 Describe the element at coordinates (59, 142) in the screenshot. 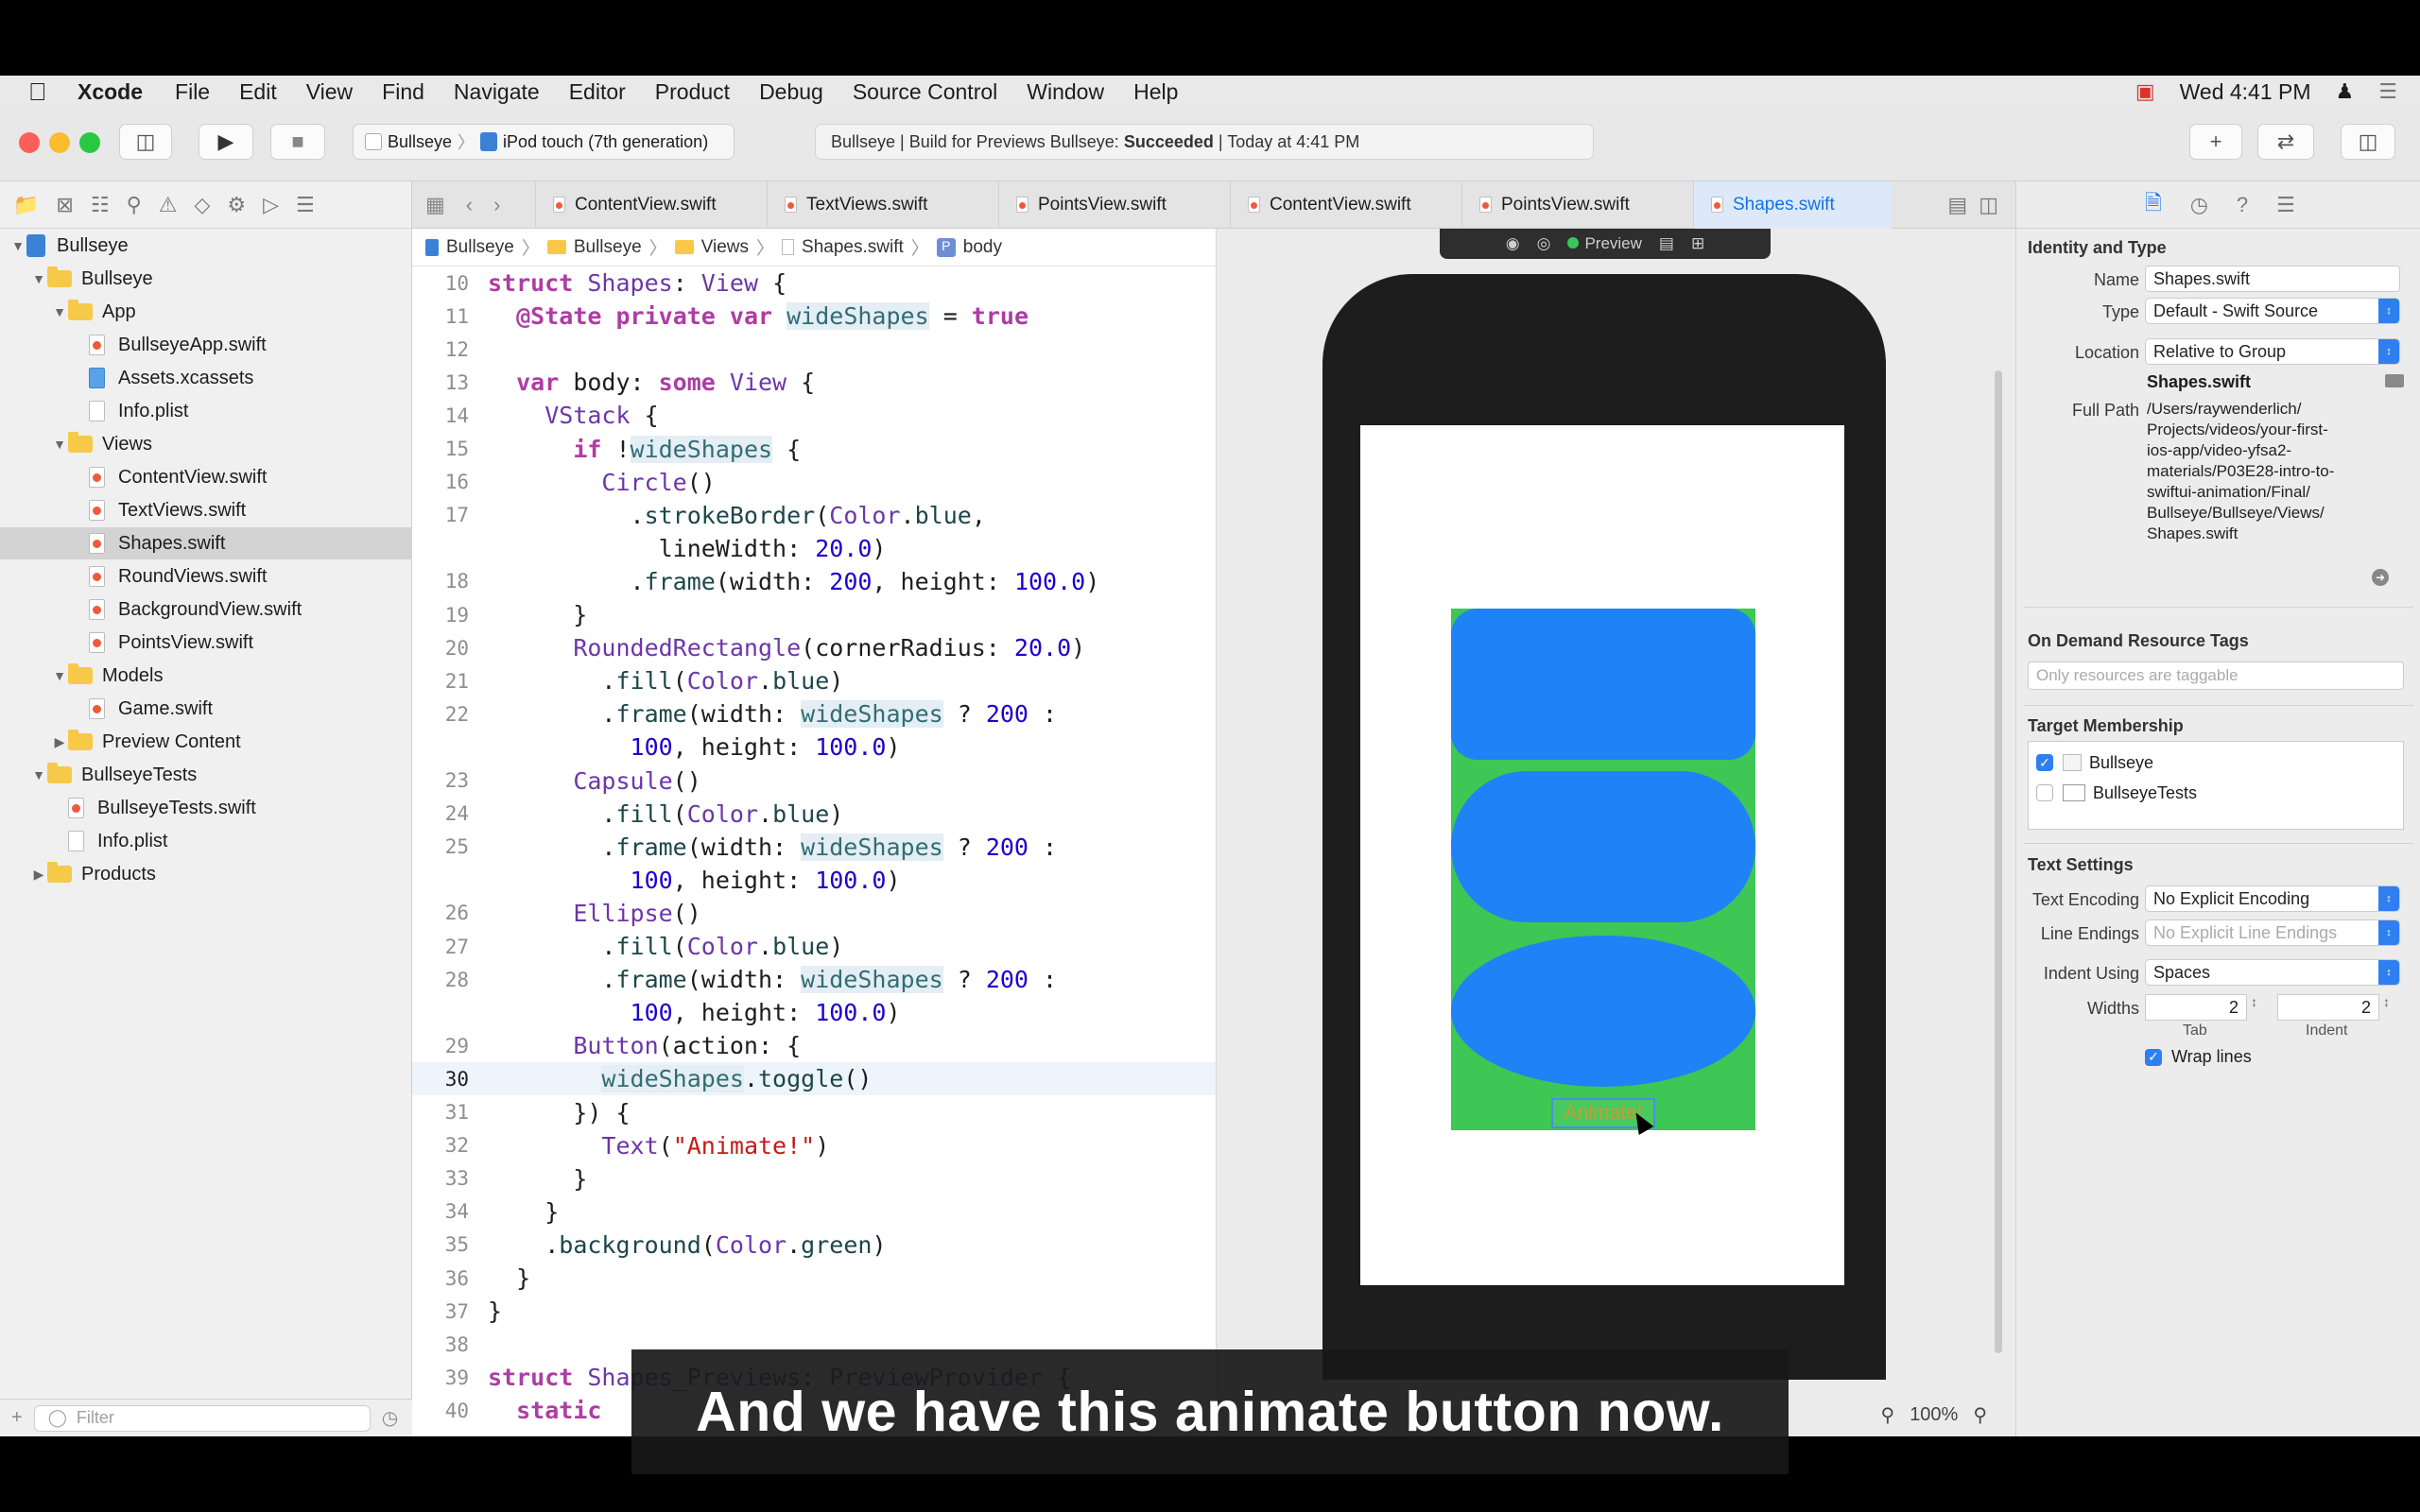

I see `minimize-window-button` at that location.